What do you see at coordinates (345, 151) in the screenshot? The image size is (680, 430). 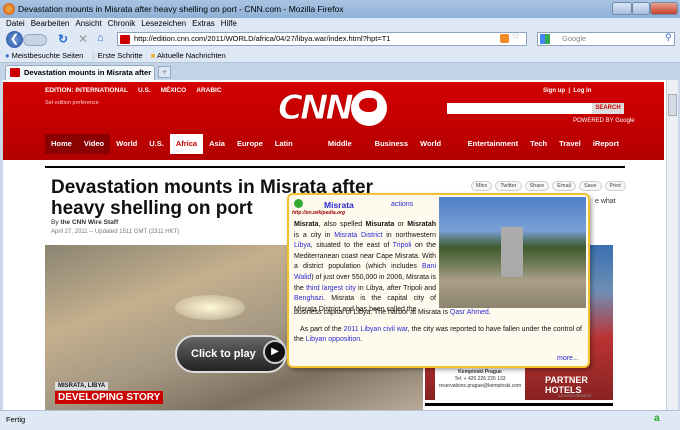 I see `nav-middle-east: Middle East` at bounding box center [345, 151].